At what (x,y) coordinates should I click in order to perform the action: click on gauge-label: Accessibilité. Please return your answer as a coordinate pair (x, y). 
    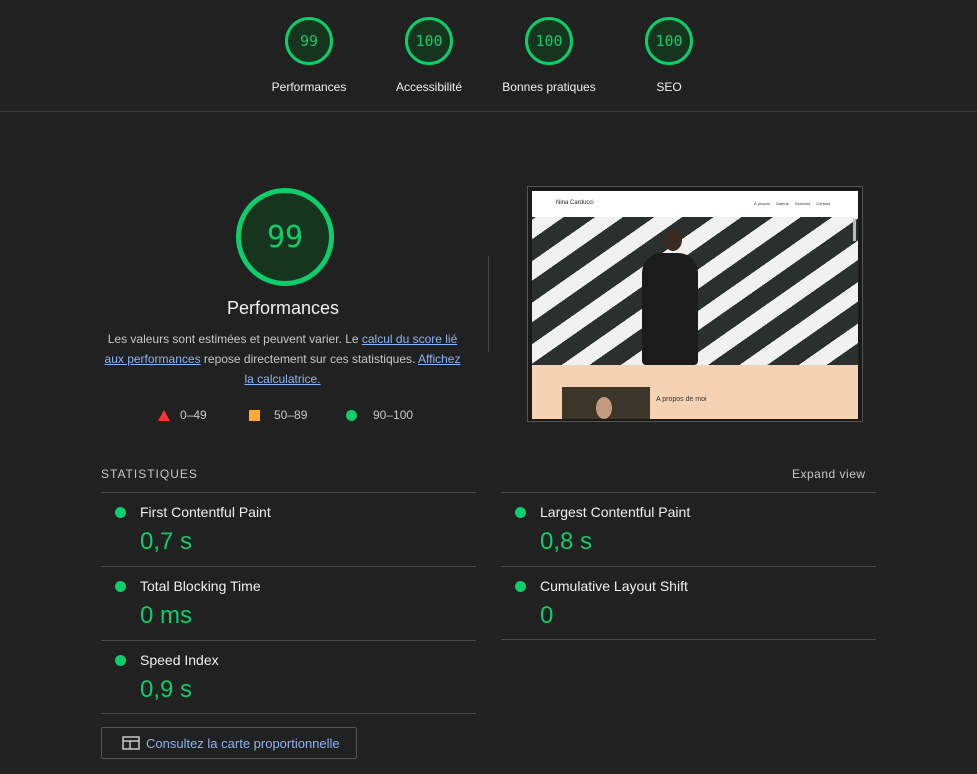
    Looking at the image, I should click on (429, 87).